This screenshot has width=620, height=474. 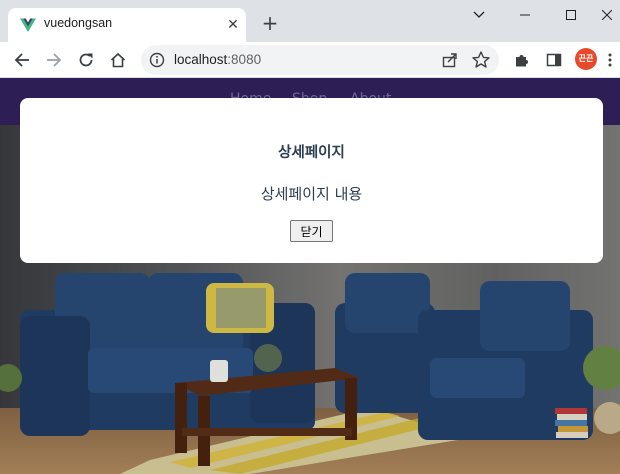 I want to click on puzzle-icon, so click(x=522, y=61).